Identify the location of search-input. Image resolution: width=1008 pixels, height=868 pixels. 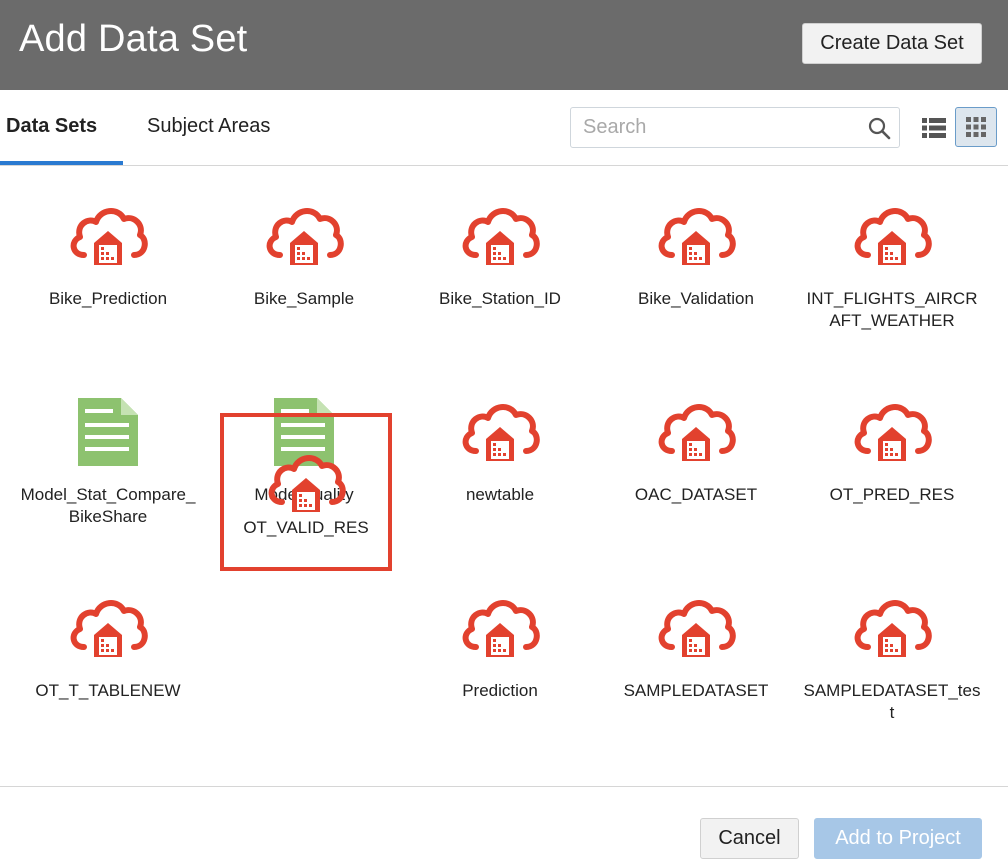
(711, 127).